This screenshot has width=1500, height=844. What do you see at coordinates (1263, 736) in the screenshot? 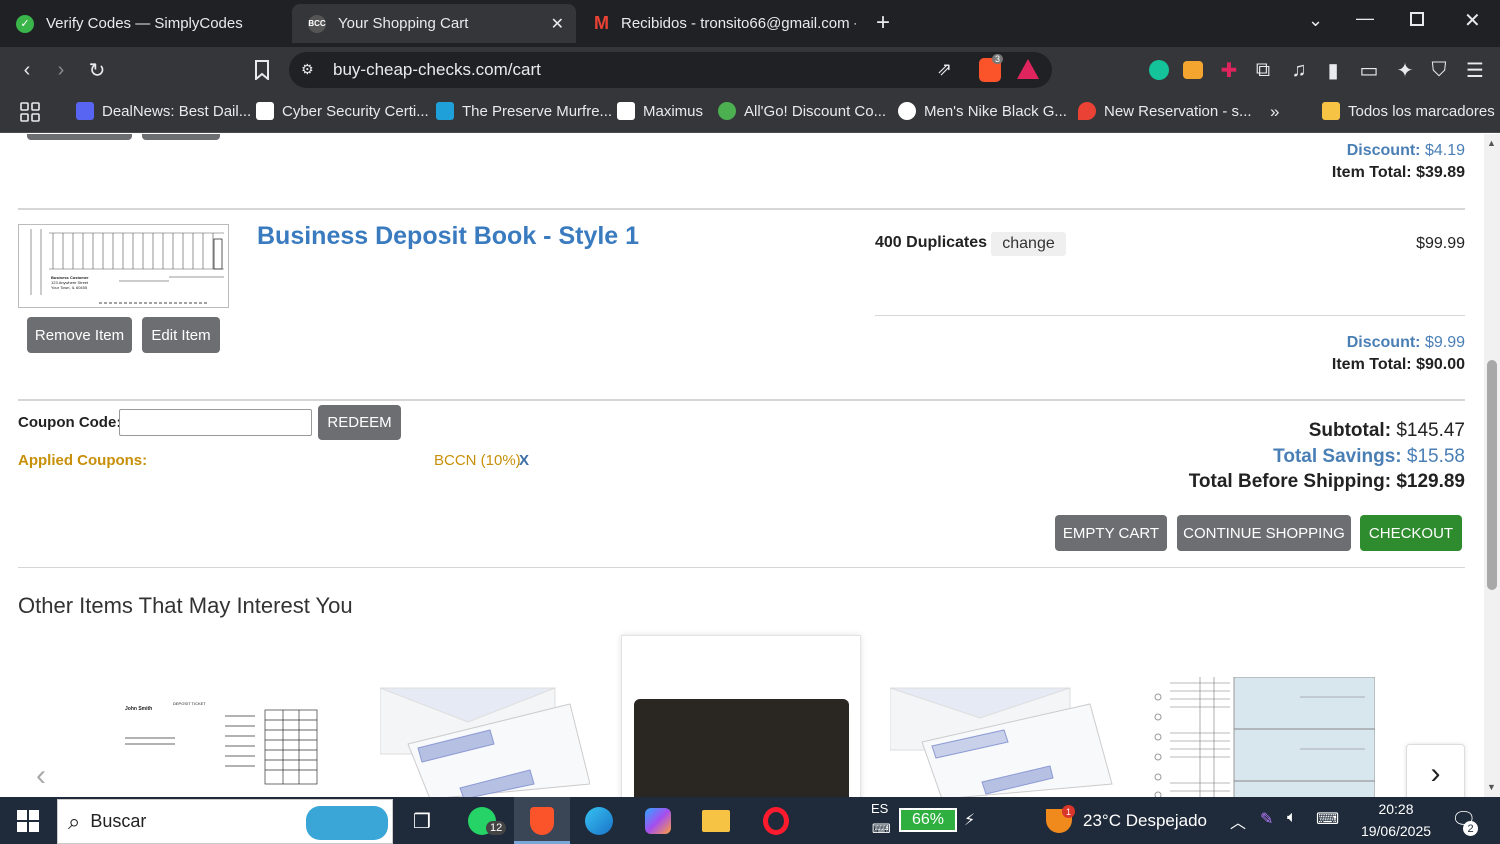
I see `product-business-checks` at bounding box center [1263, 736].